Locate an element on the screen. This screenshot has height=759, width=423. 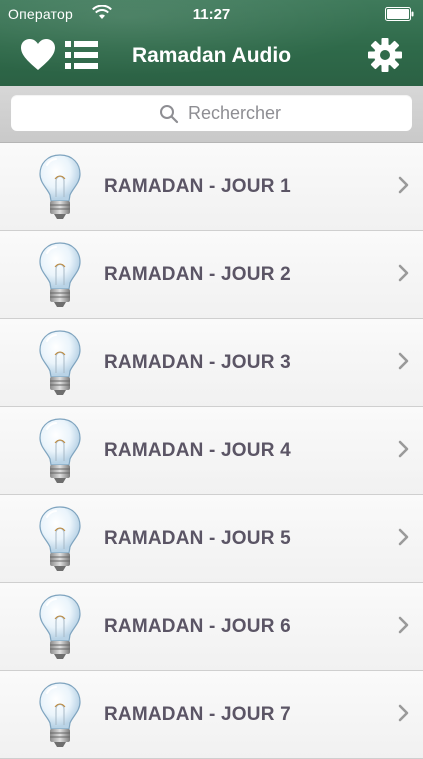
navigation-bar: Ramadan Audio is located at coordinates (211, 56).